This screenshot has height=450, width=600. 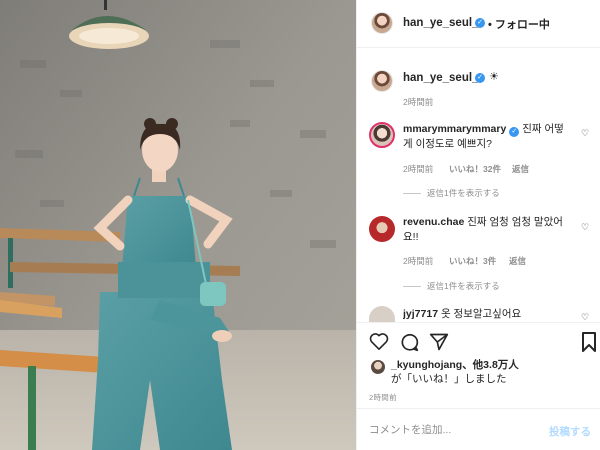 I want to click on comment-box: 投稿する, so click(x=478, y=429).